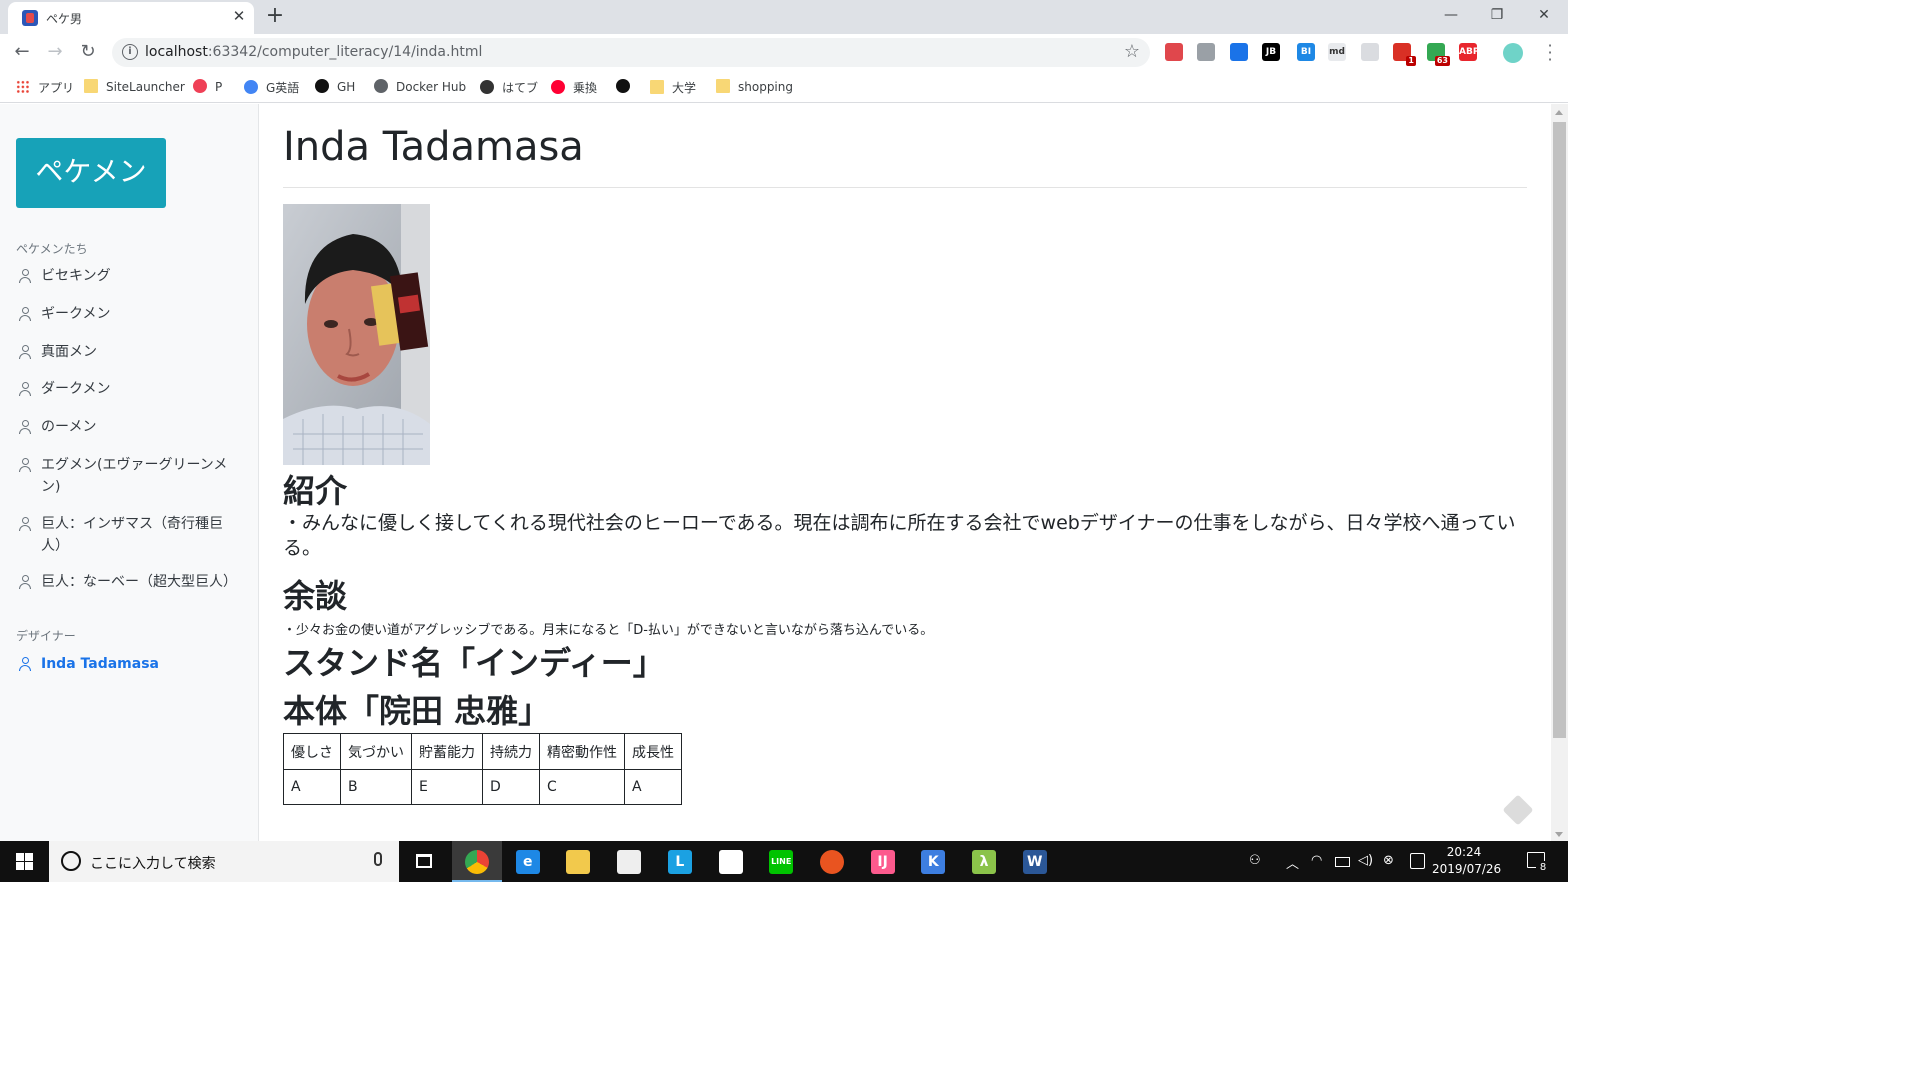  Describe the element at coordinates (1132, 51) in the screenshot. I see `bookmark-star-icon: ☆` at that location.